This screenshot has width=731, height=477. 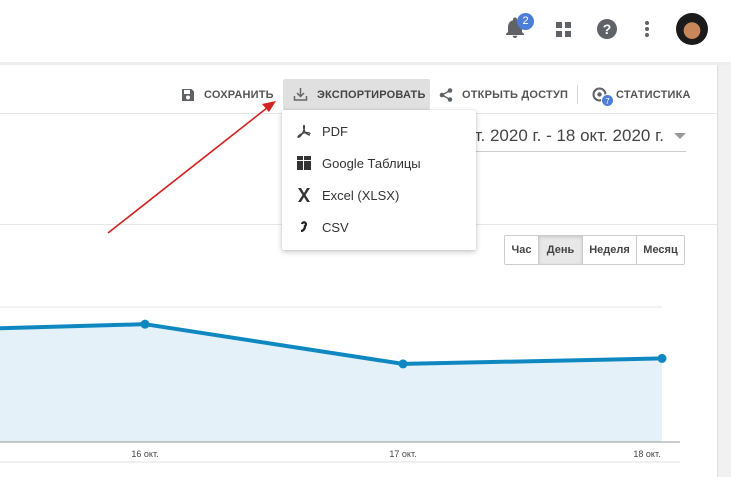 I want to click on notification-badge: 2, so click(x=525, y=21).